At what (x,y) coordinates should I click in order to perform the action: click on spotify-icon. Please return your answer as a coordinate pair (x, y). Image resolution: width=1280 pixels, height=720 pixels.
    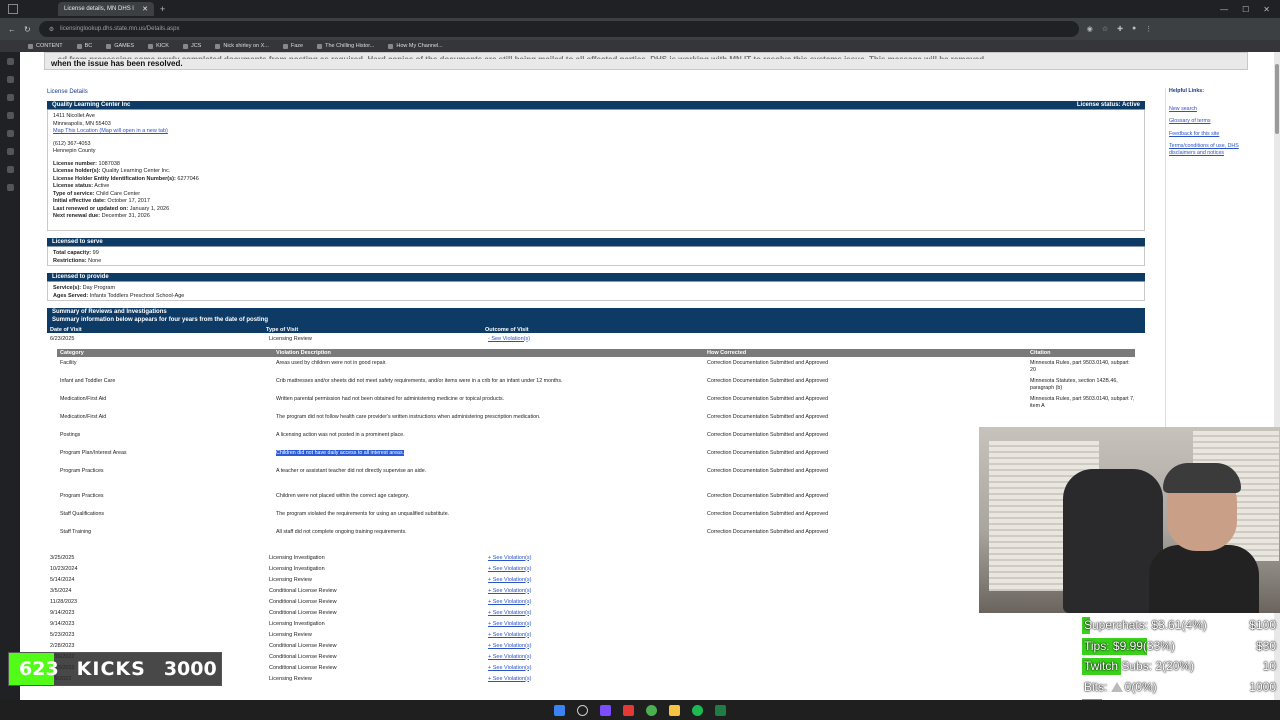
    Looking at the image, I should click on (697, 710).